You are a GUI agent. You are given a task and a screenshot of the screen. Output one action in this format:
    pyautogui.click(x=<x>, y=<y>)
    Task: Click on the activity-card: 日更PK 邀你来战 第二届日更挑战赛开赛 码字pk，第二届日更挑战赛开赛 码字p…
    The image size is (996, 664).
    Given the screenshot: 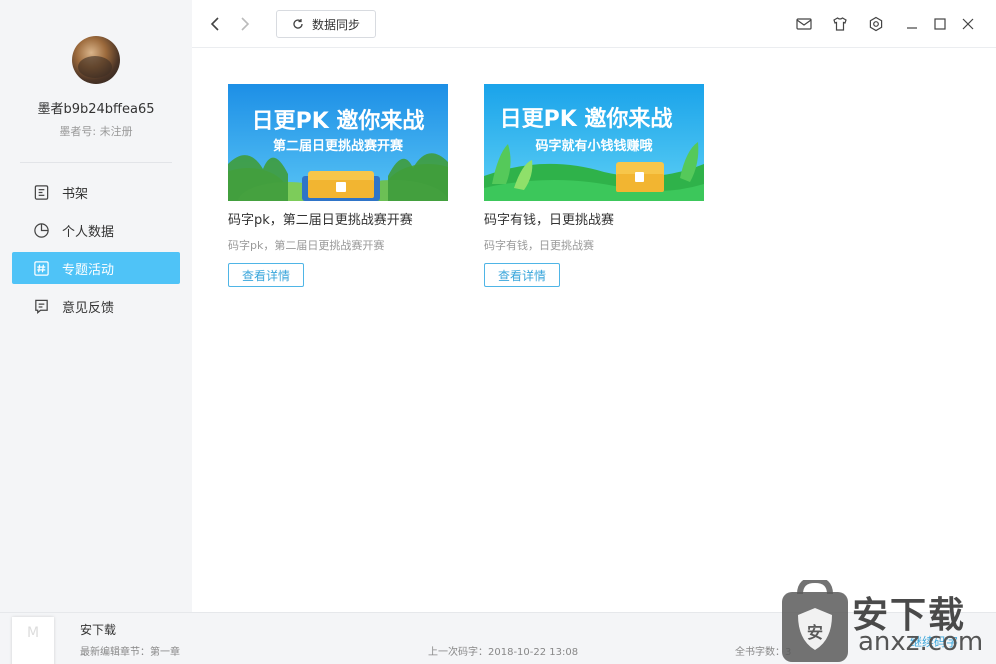 What is the action you would take?
    pyautogui.click(x=338, y=185)
    